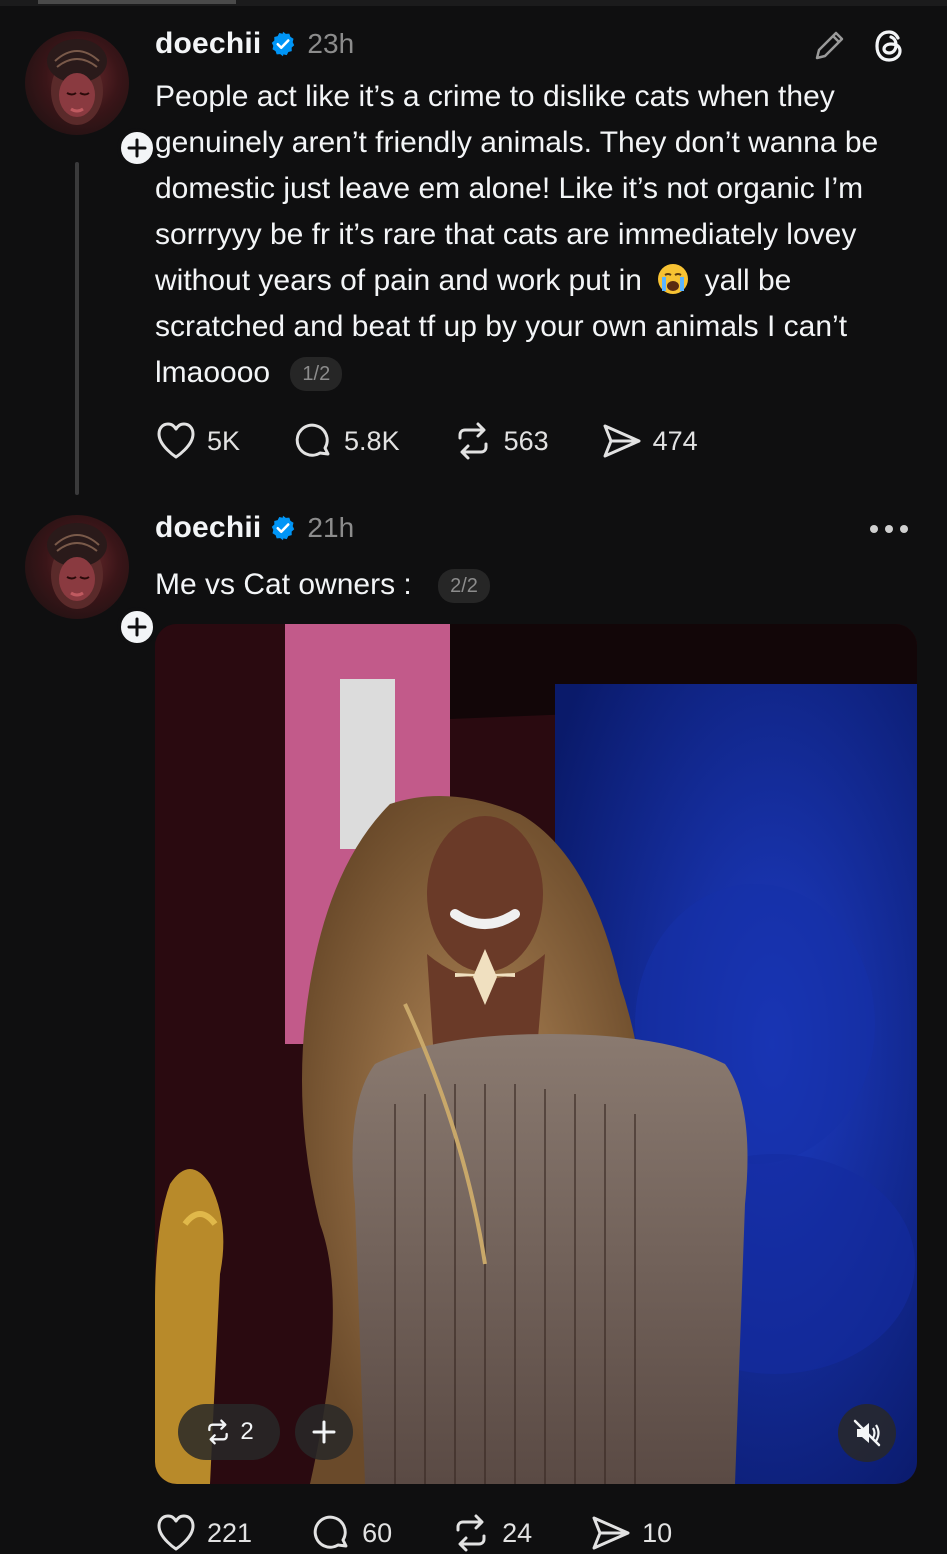 The height and width of the screenshot is (1554, 947). I want to click on post1-header: doechii 23h, so click(254, 44).